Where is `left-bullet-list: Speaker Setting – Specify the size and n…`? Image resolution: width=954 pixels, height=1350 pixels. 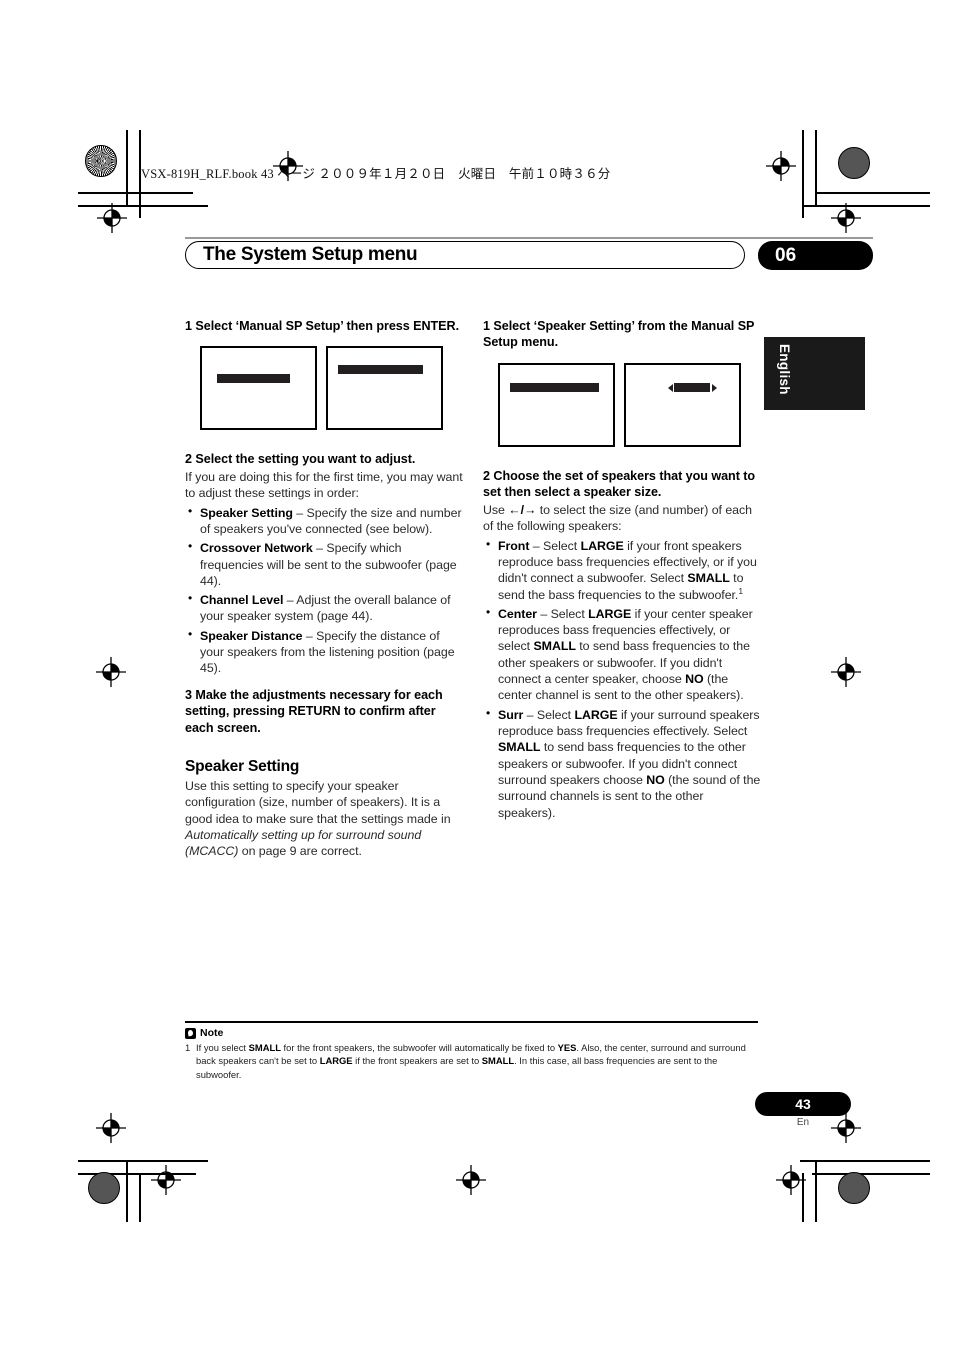
left-bullet-list: Speaker Setting – Specify the size and n… is located at coordinates (324, 590).